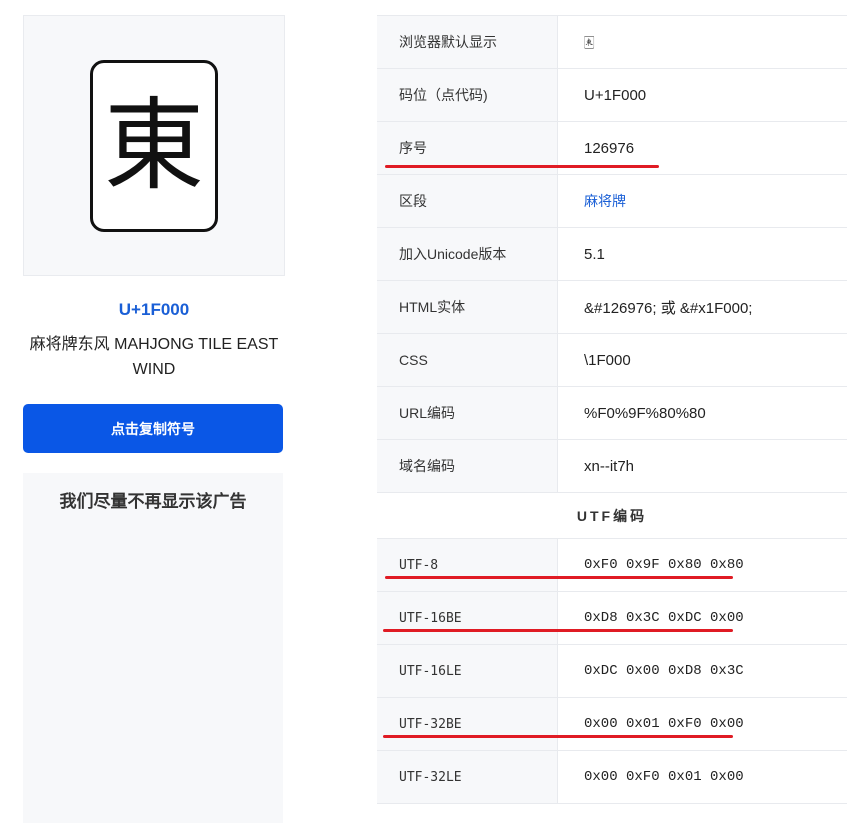 The width and height of the screenshot is (847, 823). What do you see at coordinates (615, 95) in the screenshot?
I see `row-value-codepoint: U+1F000` at bounding box center [615, 95].